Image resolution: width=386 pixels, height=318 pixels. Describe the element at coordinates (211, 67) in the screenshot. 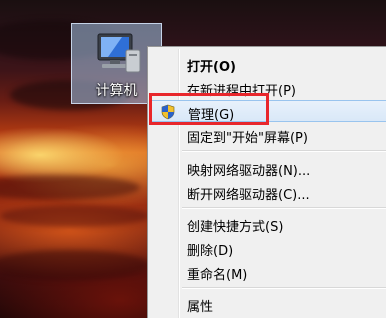

I see `menu-item-label: 打开(O)` at that location.